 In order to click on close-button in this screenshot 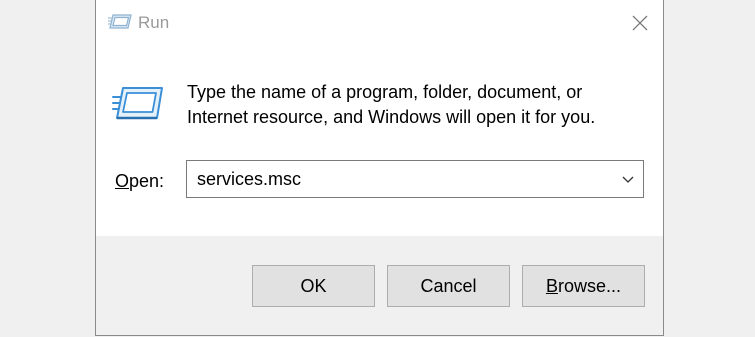, I will do `click(640, 23)`.